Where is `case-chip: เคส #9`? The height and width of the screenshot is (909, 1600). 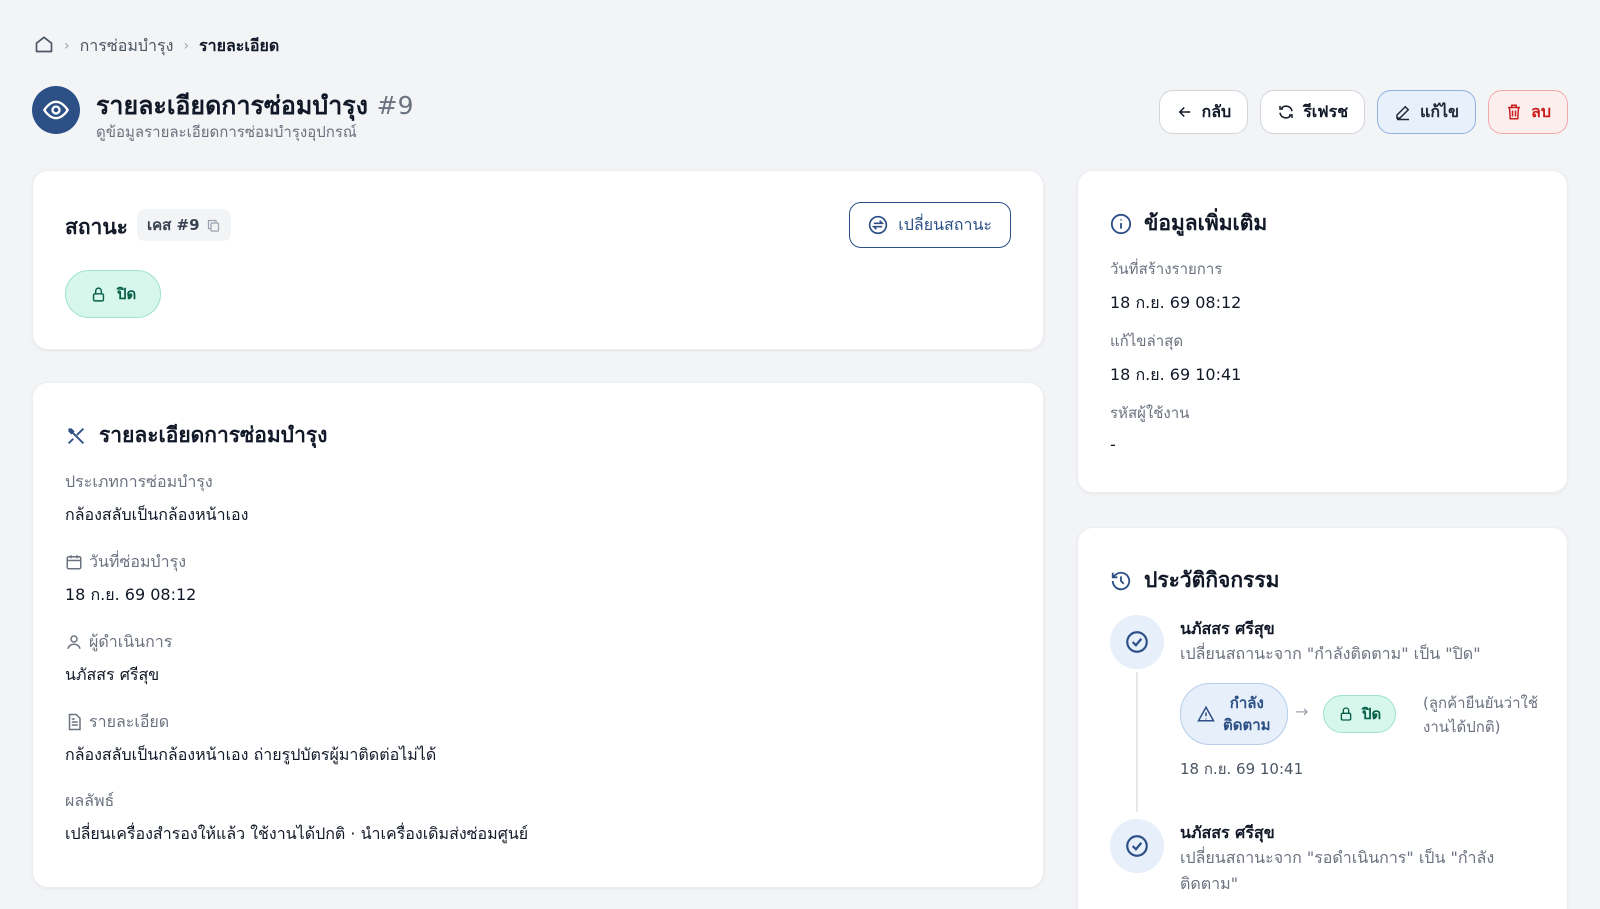 case-chip: เคส #9 is located at coordinates (184, 225).